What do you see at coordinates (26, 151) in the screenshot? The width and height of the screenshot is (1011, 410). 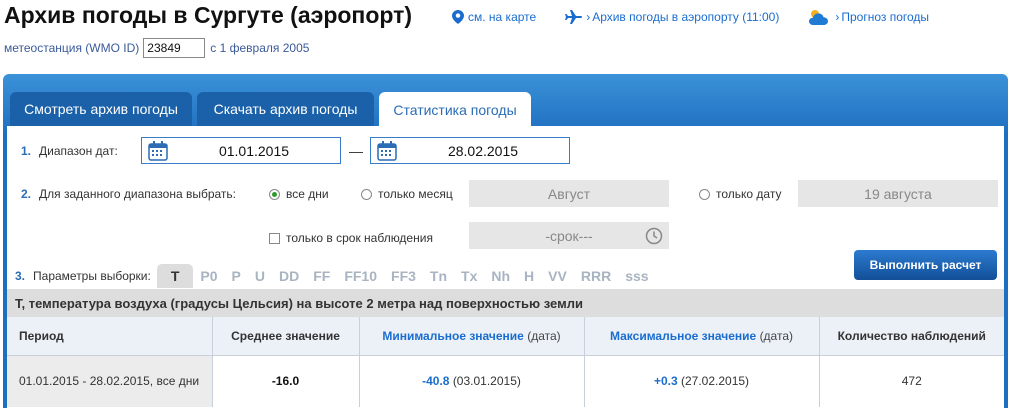 I see `step-number: 1.` at bounding box center [26, 151].